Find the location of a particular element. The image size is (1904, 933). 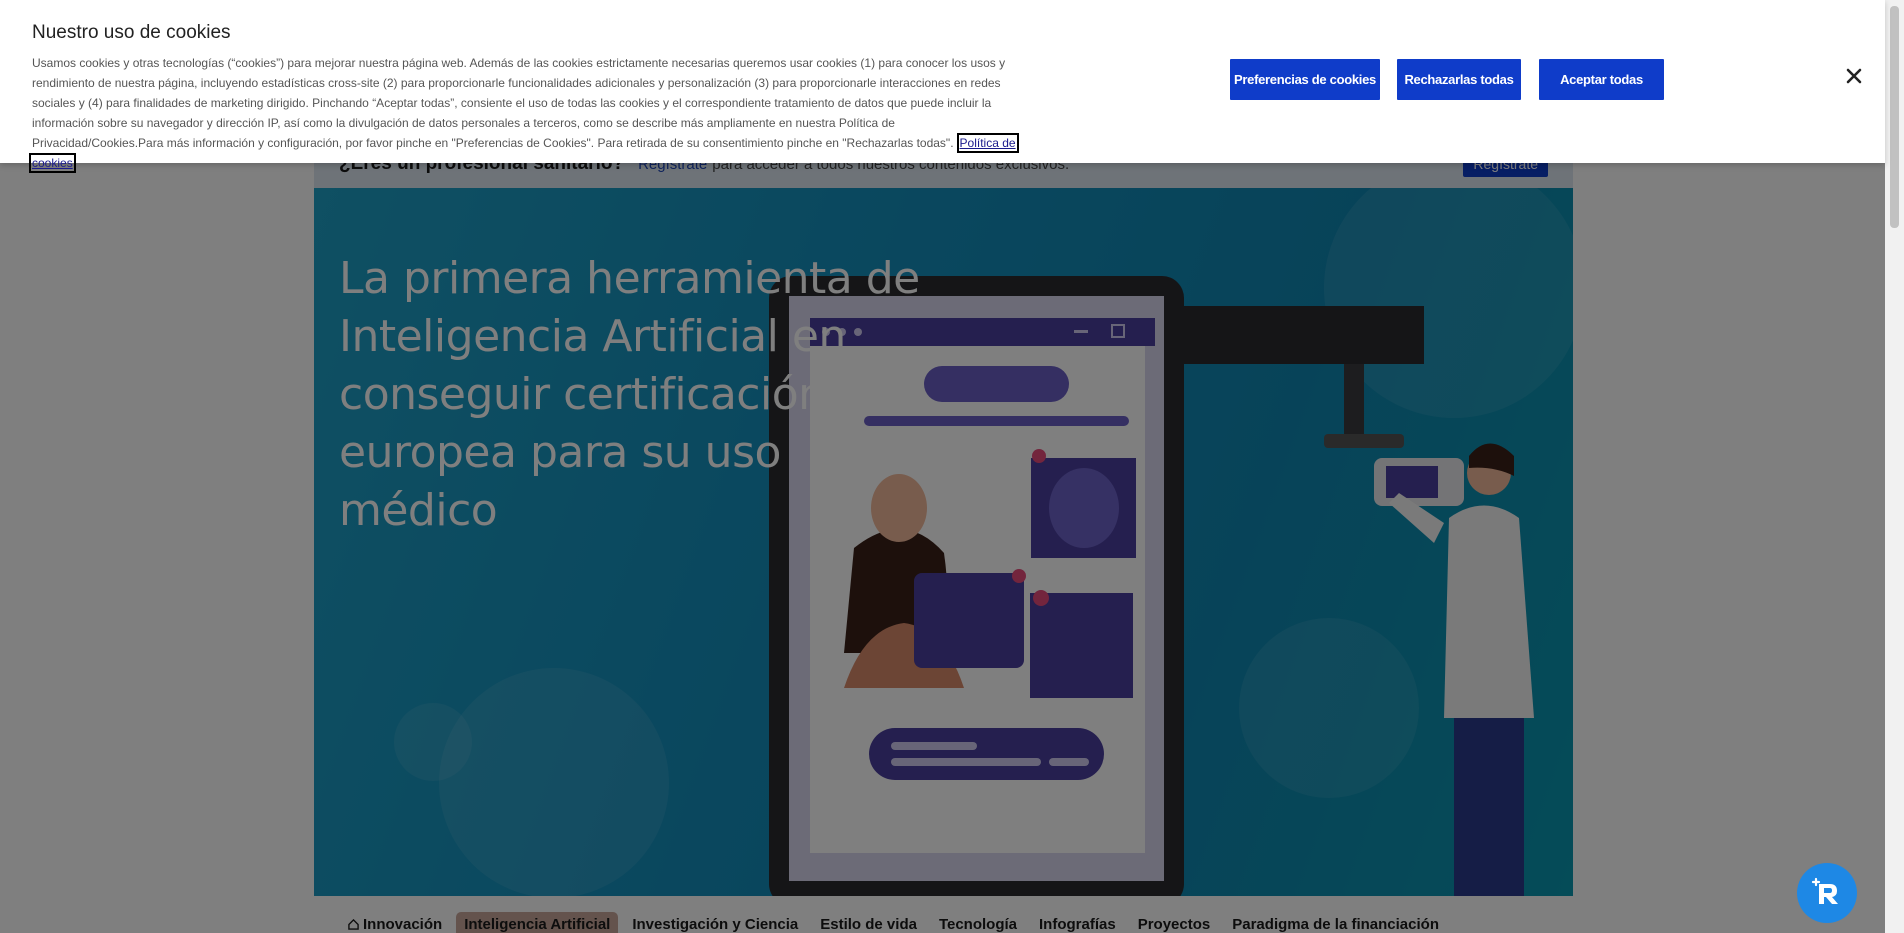

reject-all-button: Rechazarlas todas is located at coordinates (1459, 79).